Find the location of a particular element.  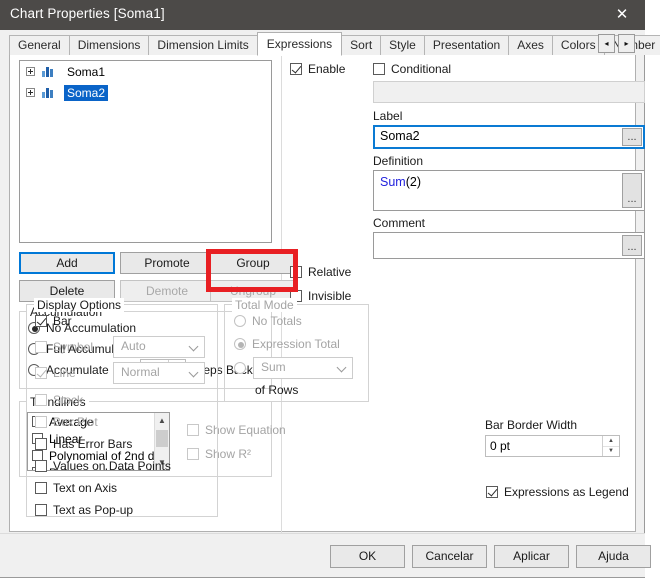

definition-keyword: Sum is located at coordinates (393, 182).